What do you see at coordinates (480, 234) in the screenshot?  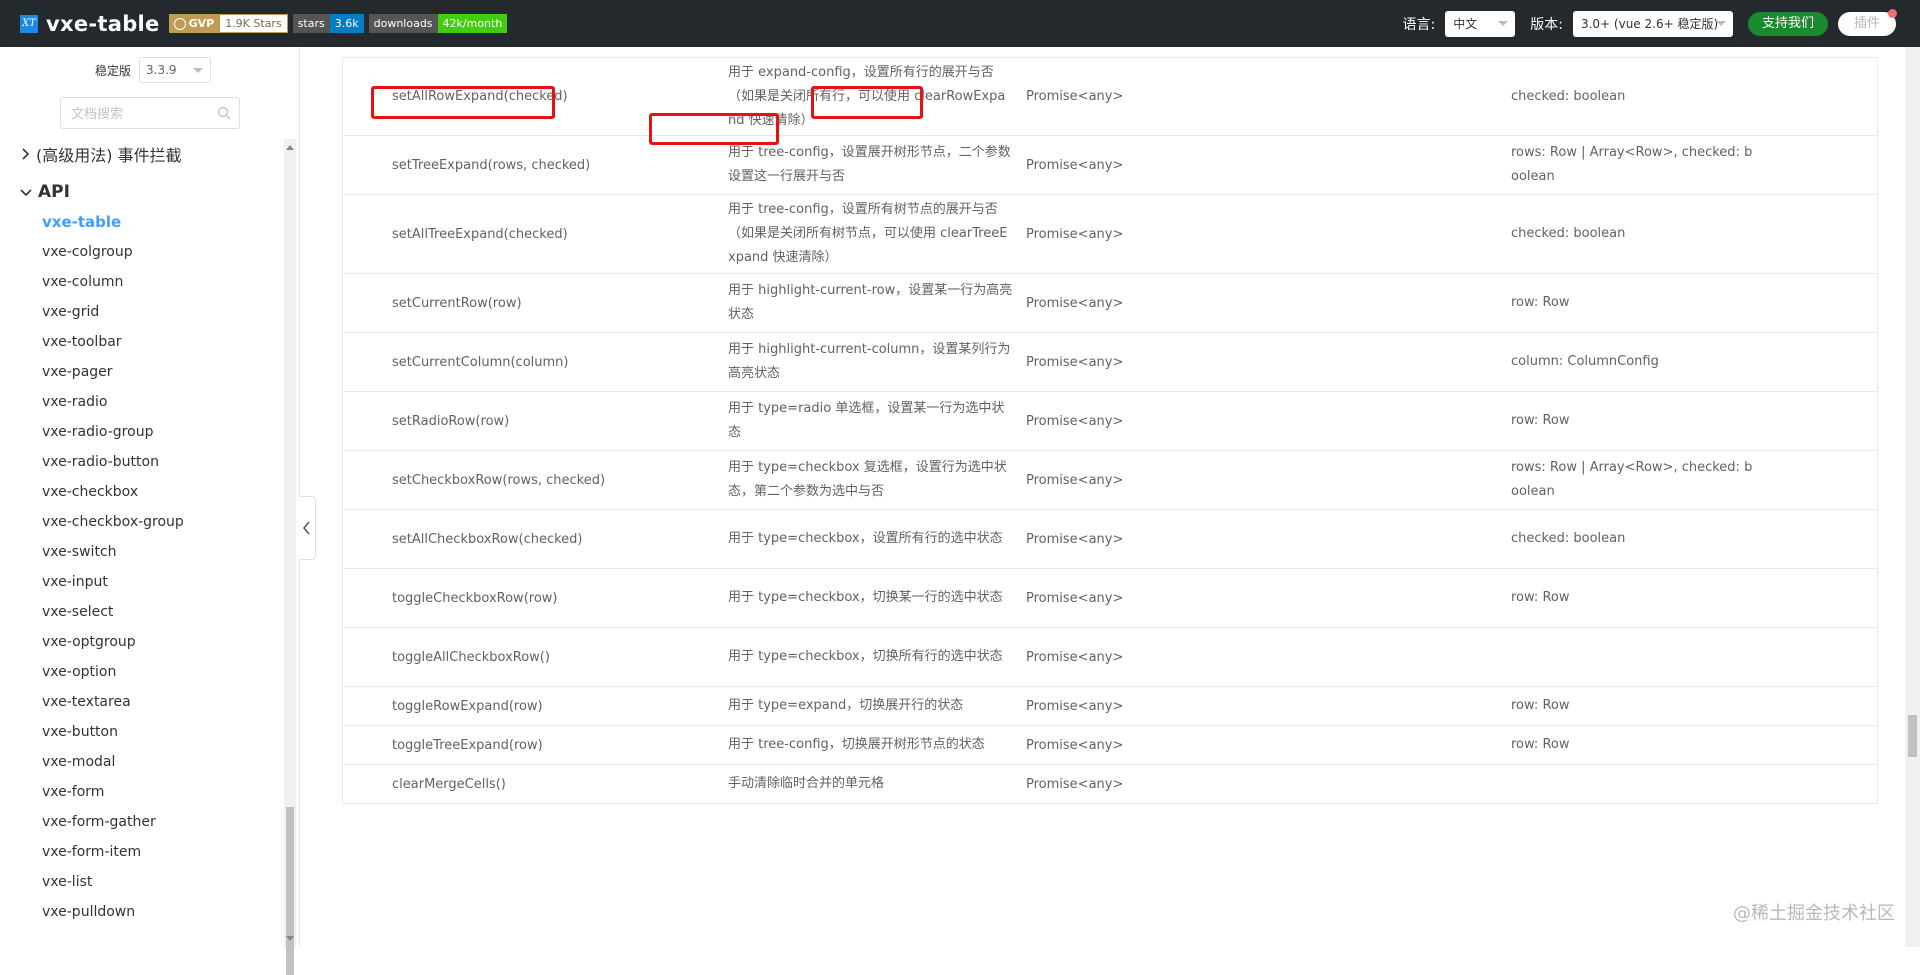 I see `method-name: setAllTreeExpand(checked)` at bounding box center [480, 234].